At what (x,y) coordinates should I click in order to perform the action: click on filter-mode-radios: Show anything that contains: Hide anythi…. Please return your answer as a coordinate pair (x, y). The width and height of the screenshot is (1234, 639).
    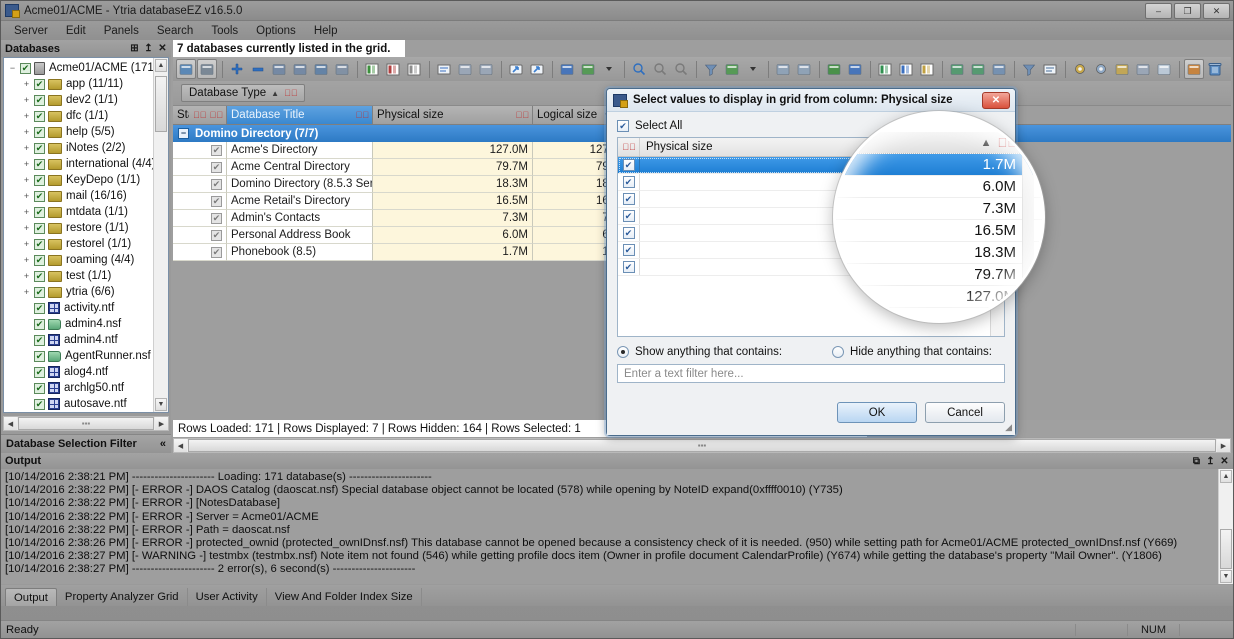
    Looking at the image, I should click on (811, 352).